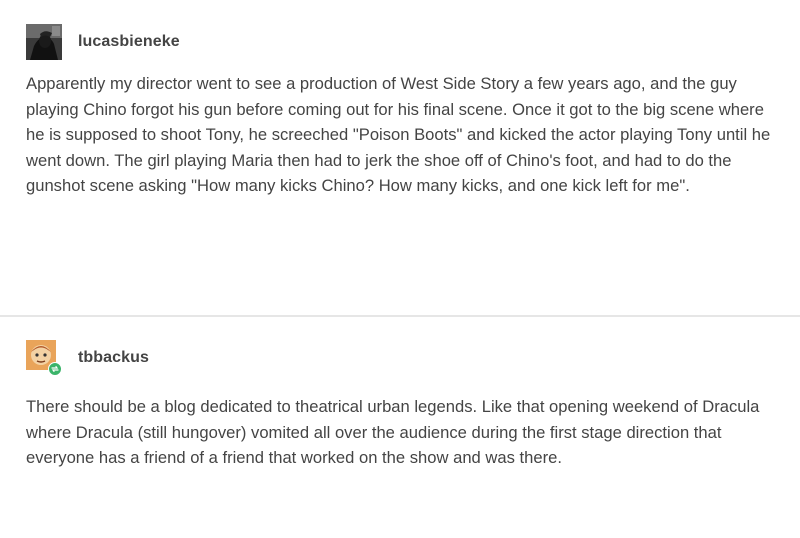  I want to click on post-divider, so click(400, 316).